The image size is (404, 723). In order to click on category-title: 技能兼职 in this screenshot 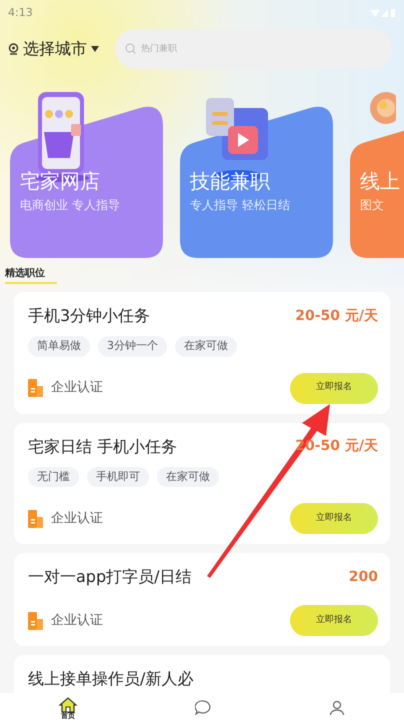, I will do `click(230, 181)`.